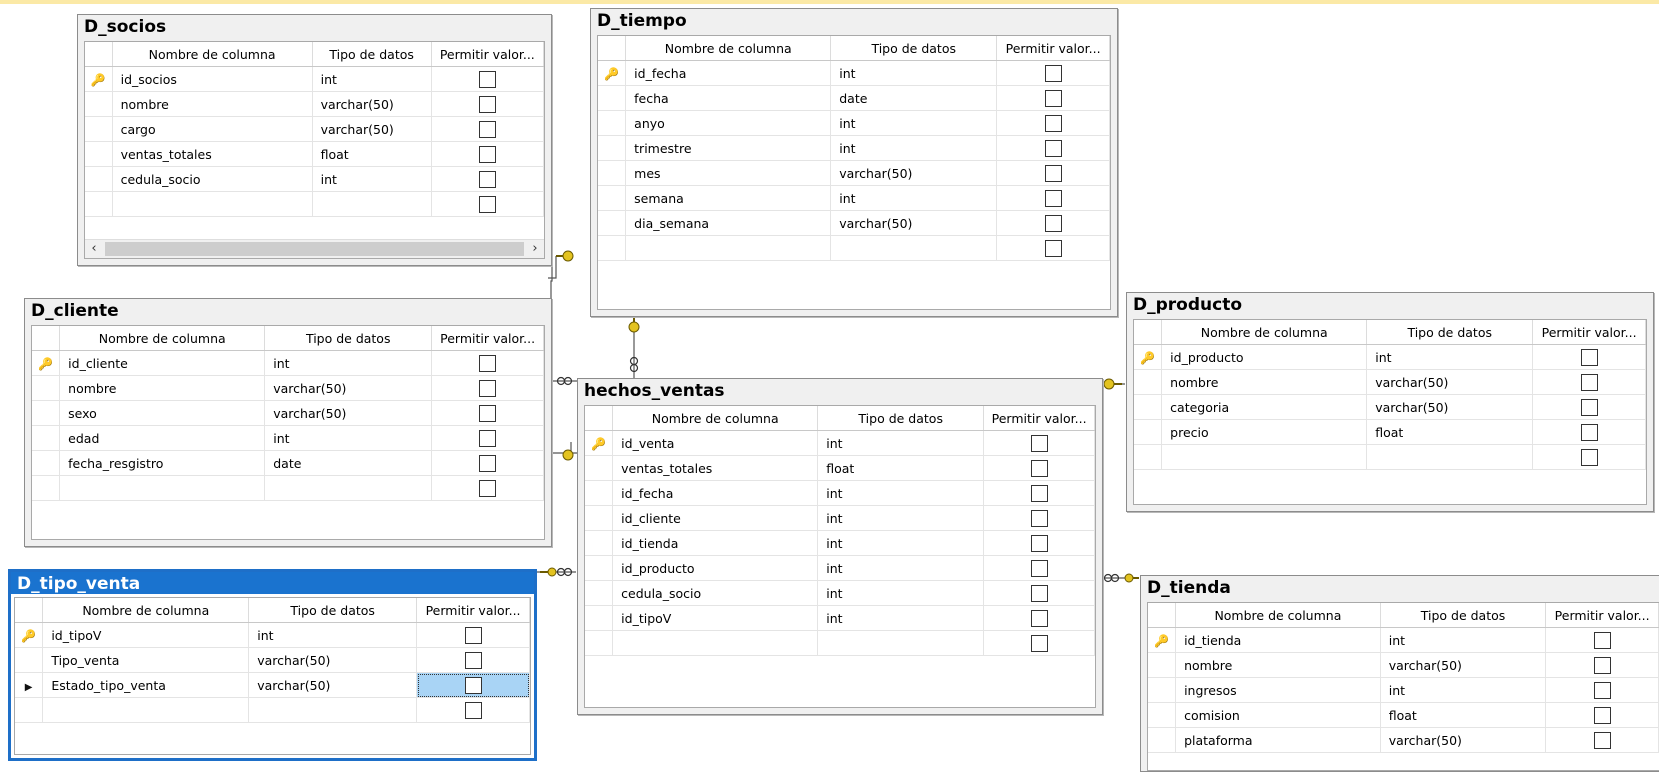  What do you see at coordinates (715, 618) in the screenshot?
I see `column-name-cell: id_tipoV` at bounding box center [715, 618].